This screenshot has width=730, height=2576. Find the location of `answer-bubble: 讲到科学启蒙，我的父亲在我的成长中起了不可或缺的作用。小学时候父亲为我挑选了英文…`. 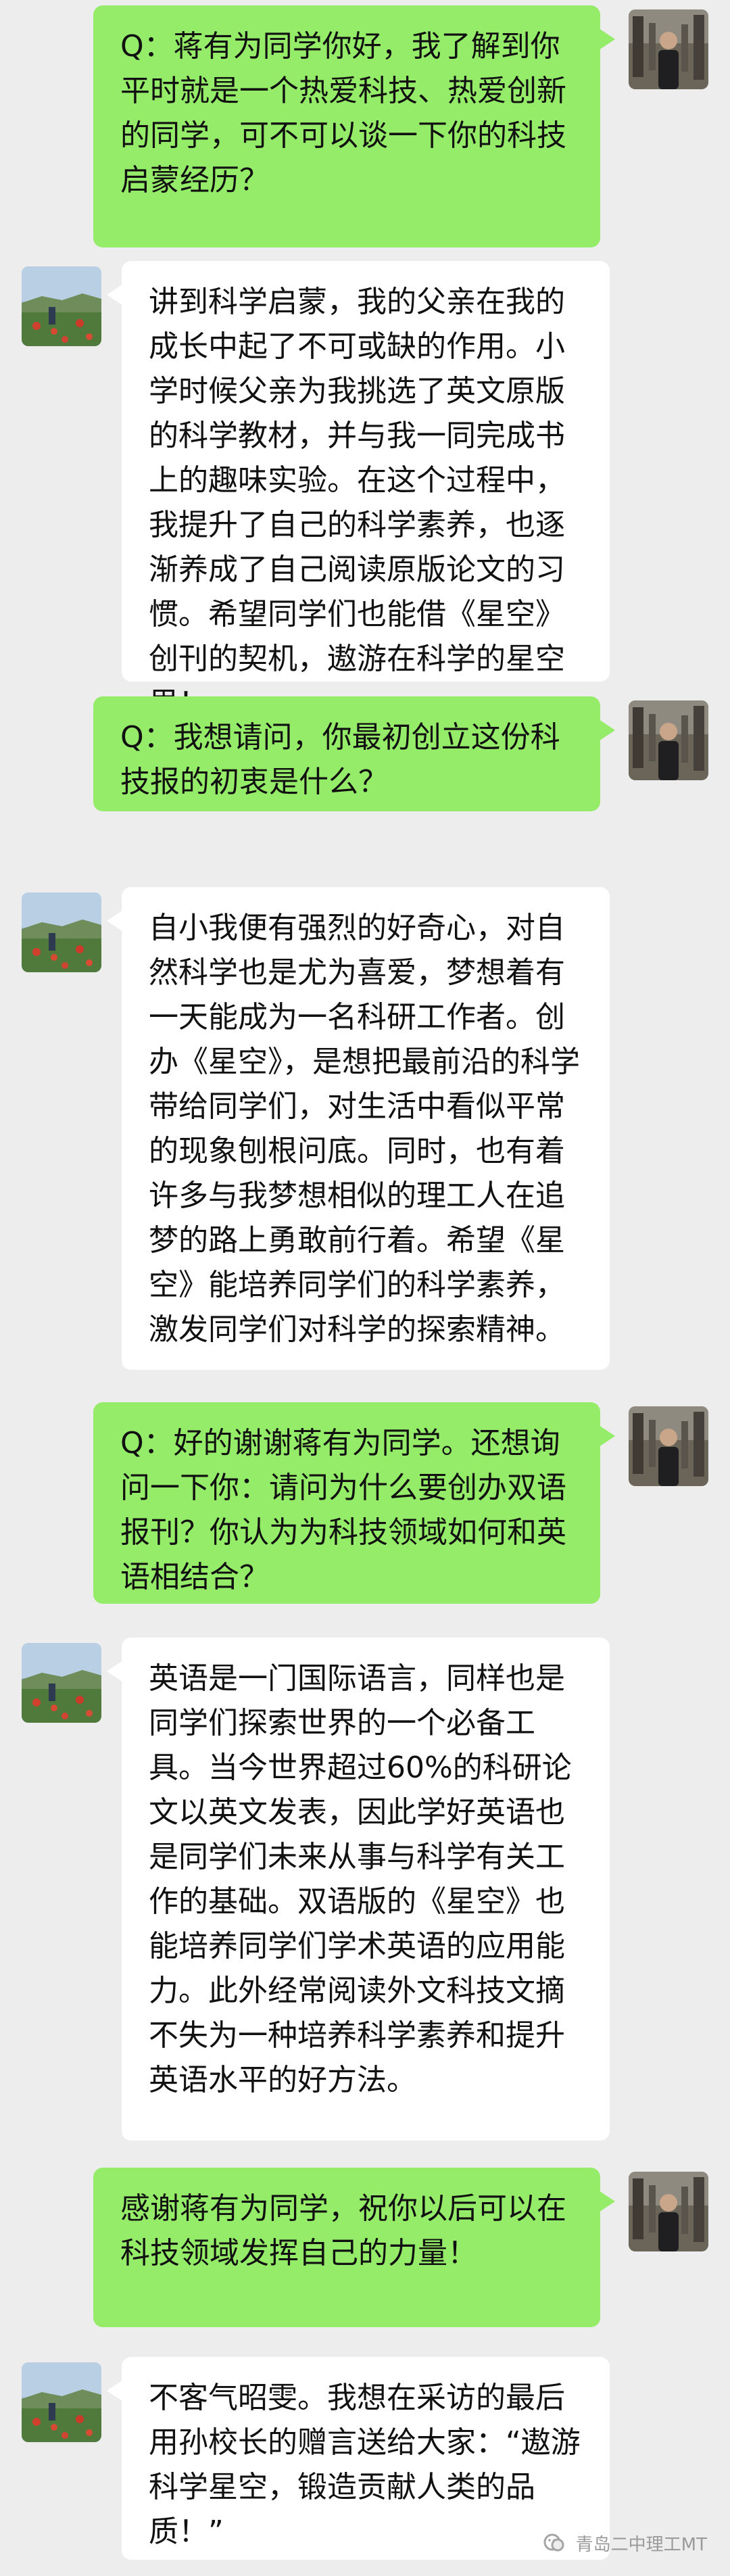

answer-bubble: 讲到科学启蒙，我的父亲在我的成长中起了不可或缺的作用。小学时候父亲为我挑选了英文… is located at coordinates (358, 491).